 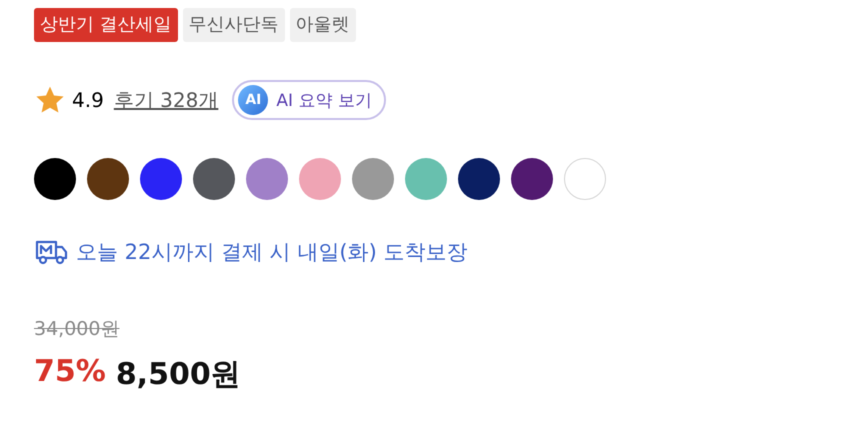 What do you see at coordinates (77, 329) in the screenshot?
I see `original-price: 34,000원` at bounding box center [77, 329].